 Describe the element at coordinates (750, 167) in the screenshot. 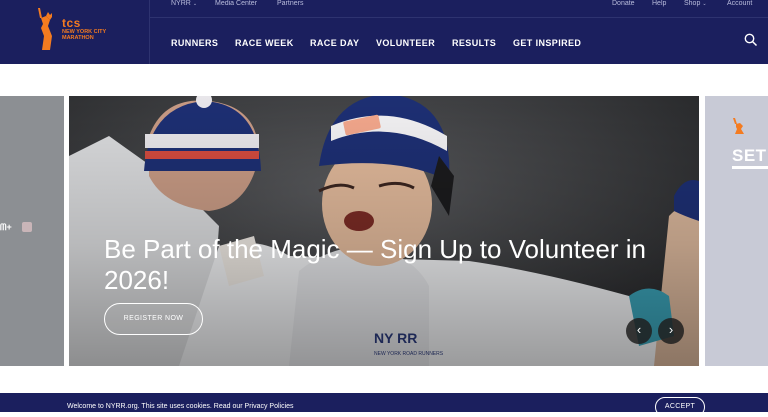

I see `next-slide-underline` at that location.